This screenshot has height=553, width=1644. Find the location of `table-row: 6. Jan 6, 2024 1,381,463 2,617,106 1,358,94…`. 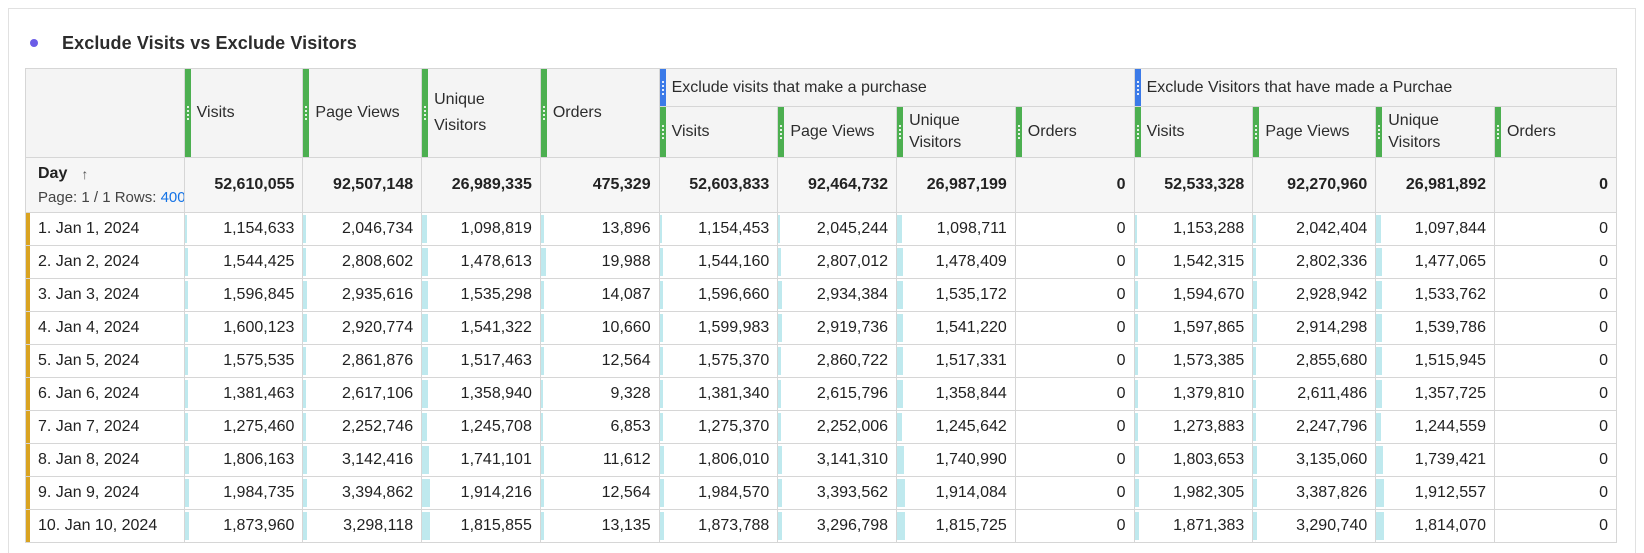

table-row: 6. Jan 6, 2024 1,381,463 2,617,106 1,358,94… is located at coordinates (821, 394).